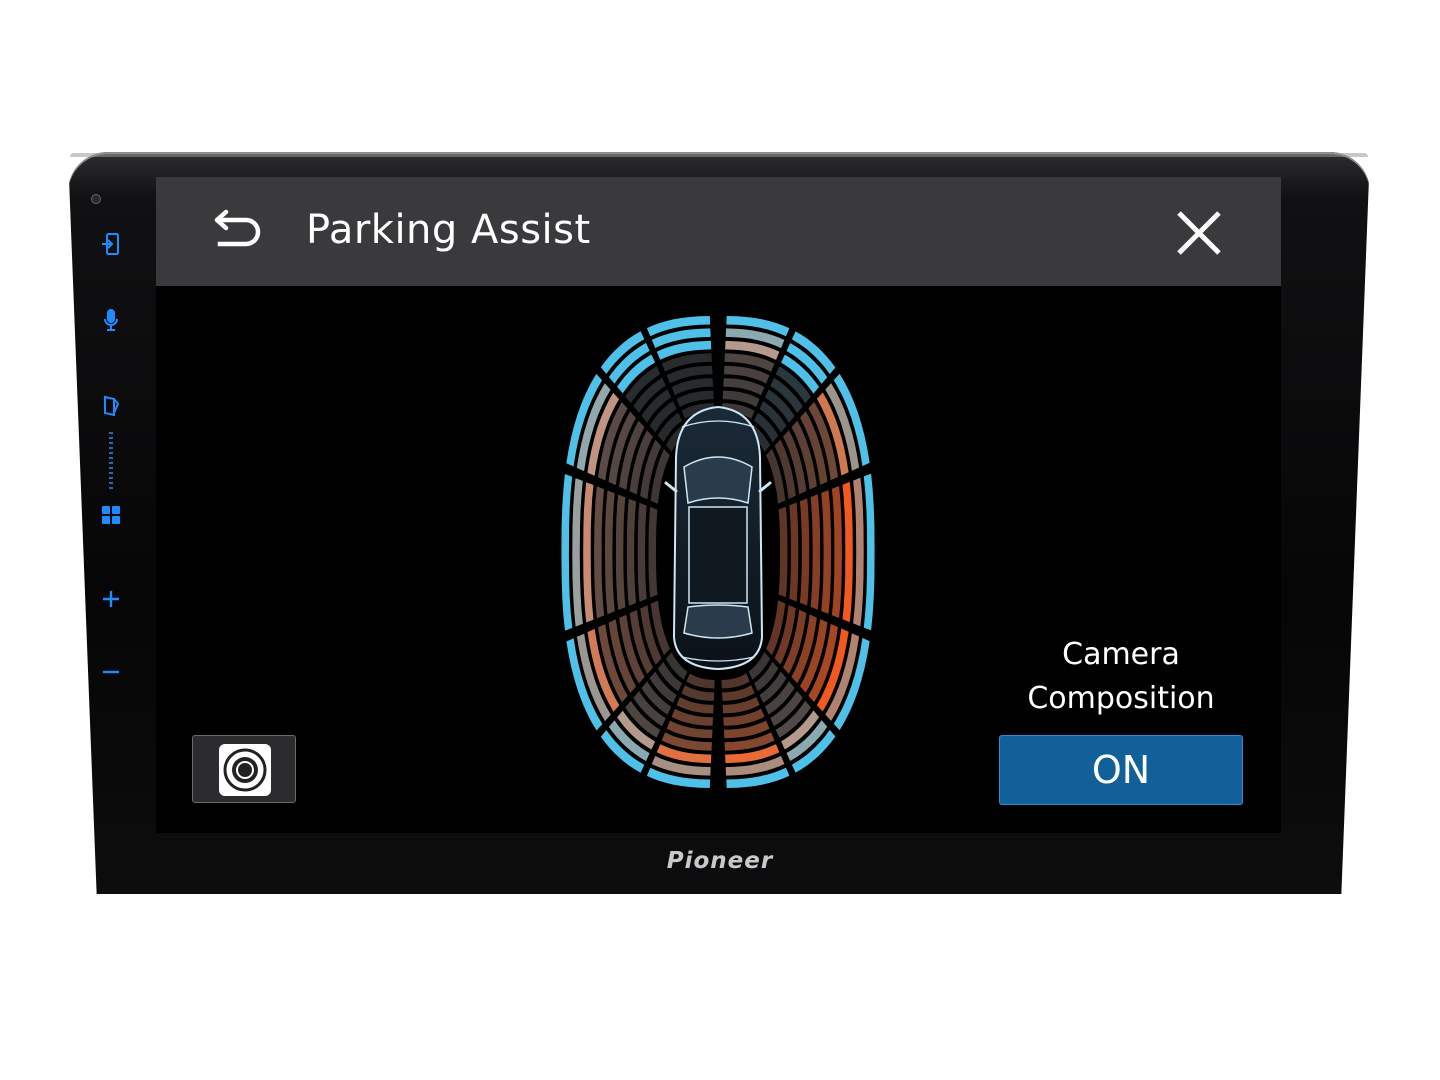  I want to click on source-icon, so click(111, 244).